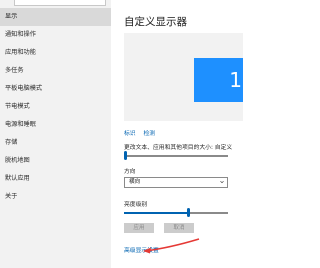 The height and width of the screenshot is (268, 320). What do you see at coordinates (20, 52) in the screenshot?
I see `sidebar-item-label: 应用和功能` at bounding box center [20, 52].